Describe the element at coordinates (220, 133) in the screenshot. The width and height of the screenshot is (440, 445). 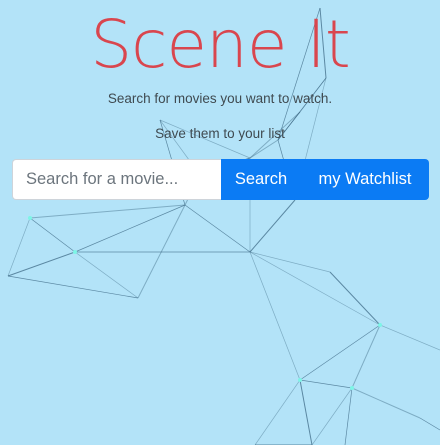
I see `subtitle-save-hint: Save them to your list` at that location.